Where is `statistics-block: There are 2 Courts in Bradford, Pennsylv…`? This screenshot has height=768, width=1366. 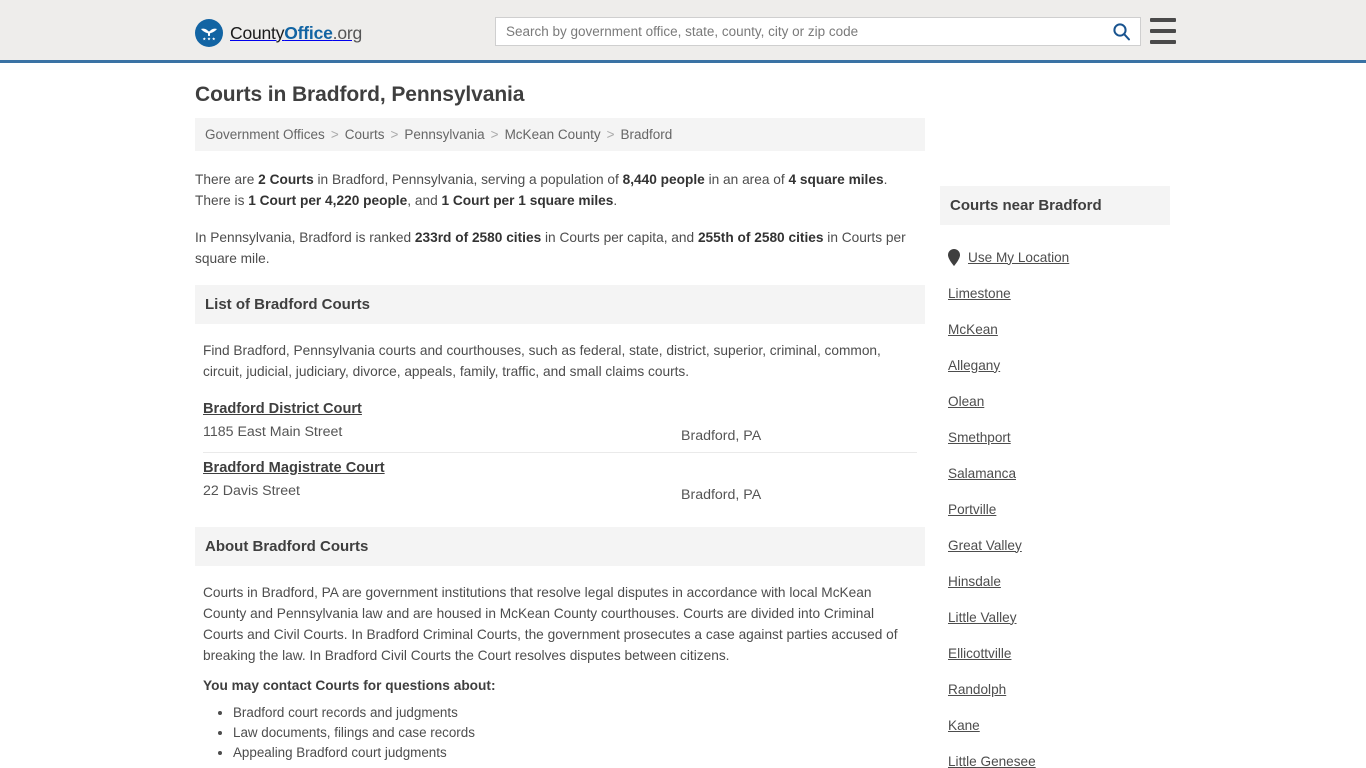
statistics-block: There are 2 Courts in Bradford, Pennsylv… is located at coordinates (560, 219).